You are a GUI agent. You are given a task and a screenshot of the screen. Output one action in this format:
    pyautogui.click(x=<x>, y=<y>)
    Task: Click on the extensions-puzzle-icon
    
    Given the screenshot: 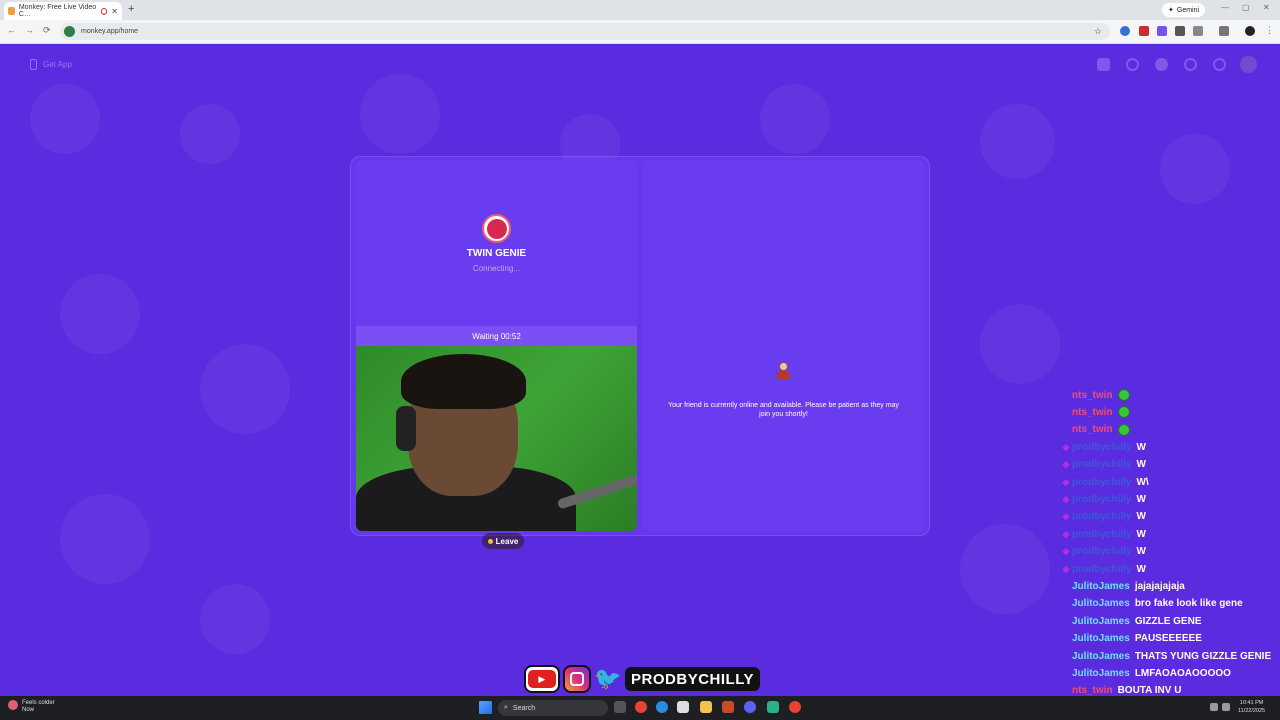 What is the action you would take?
    pyautogui.click(x=1198, y=31)
    